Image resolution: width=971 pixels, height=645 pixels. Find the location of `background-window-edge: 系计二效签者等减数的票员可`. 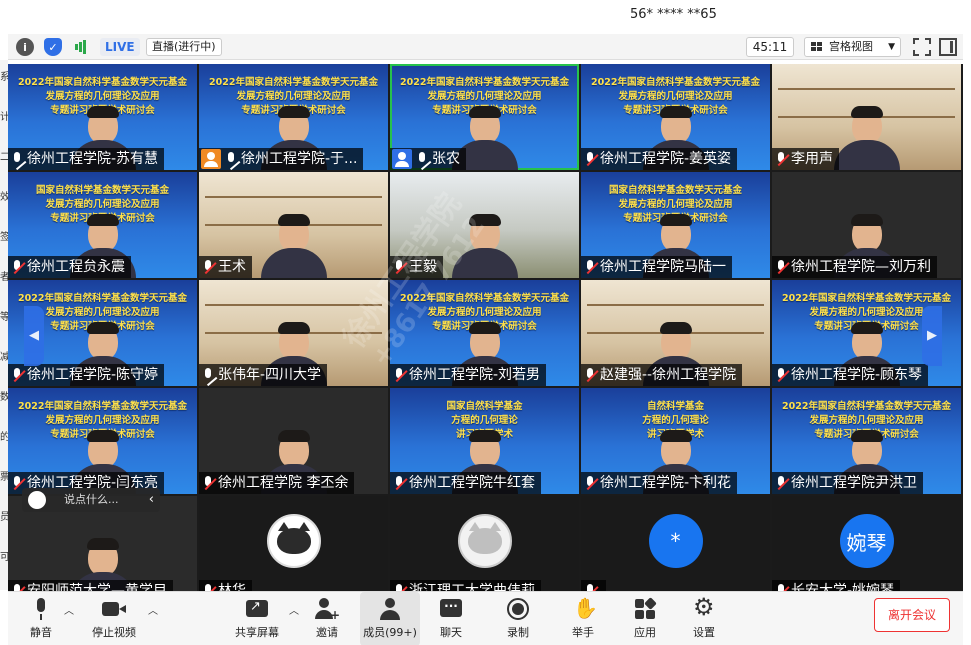

background-window-edge: 系计二效签者等减数的票员可 is located at coordinates (4, 325).